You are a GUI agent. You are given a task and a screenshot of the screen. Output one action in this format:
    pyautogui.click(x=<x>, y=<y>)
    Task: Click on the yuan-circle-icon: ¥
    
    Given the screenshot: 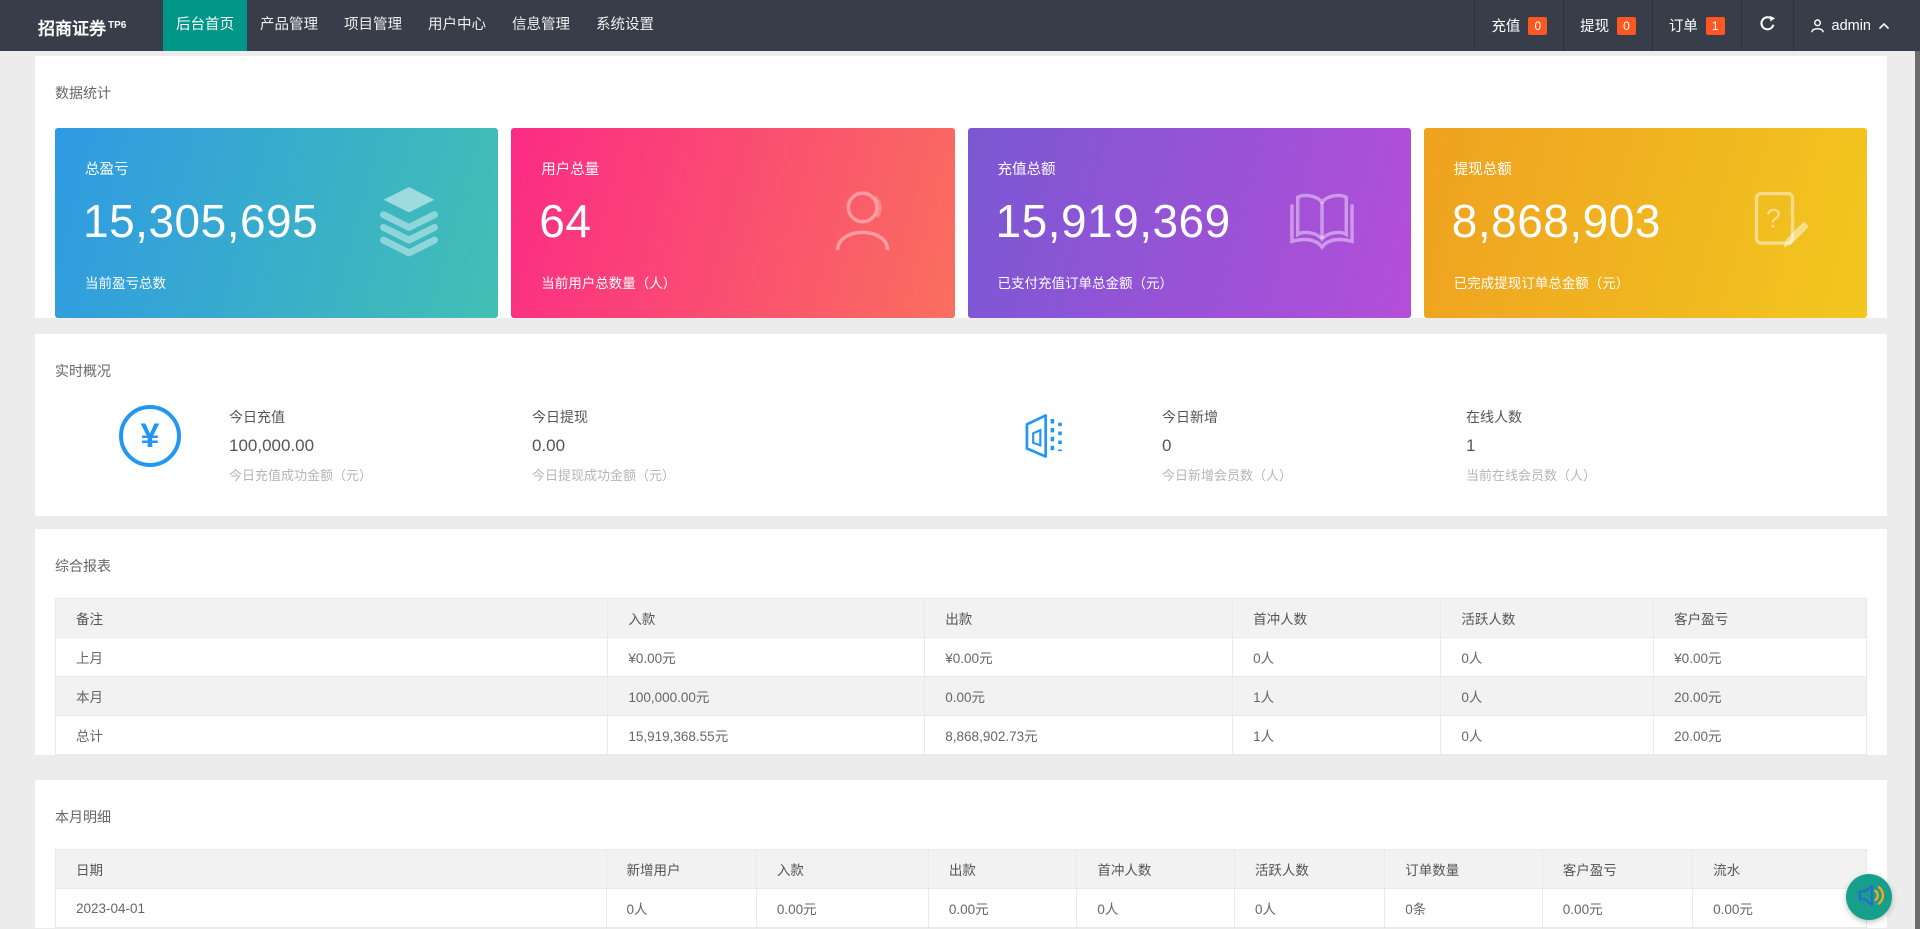 What is the action you would take?
    pyautogui.click(x=150, y=436)
    